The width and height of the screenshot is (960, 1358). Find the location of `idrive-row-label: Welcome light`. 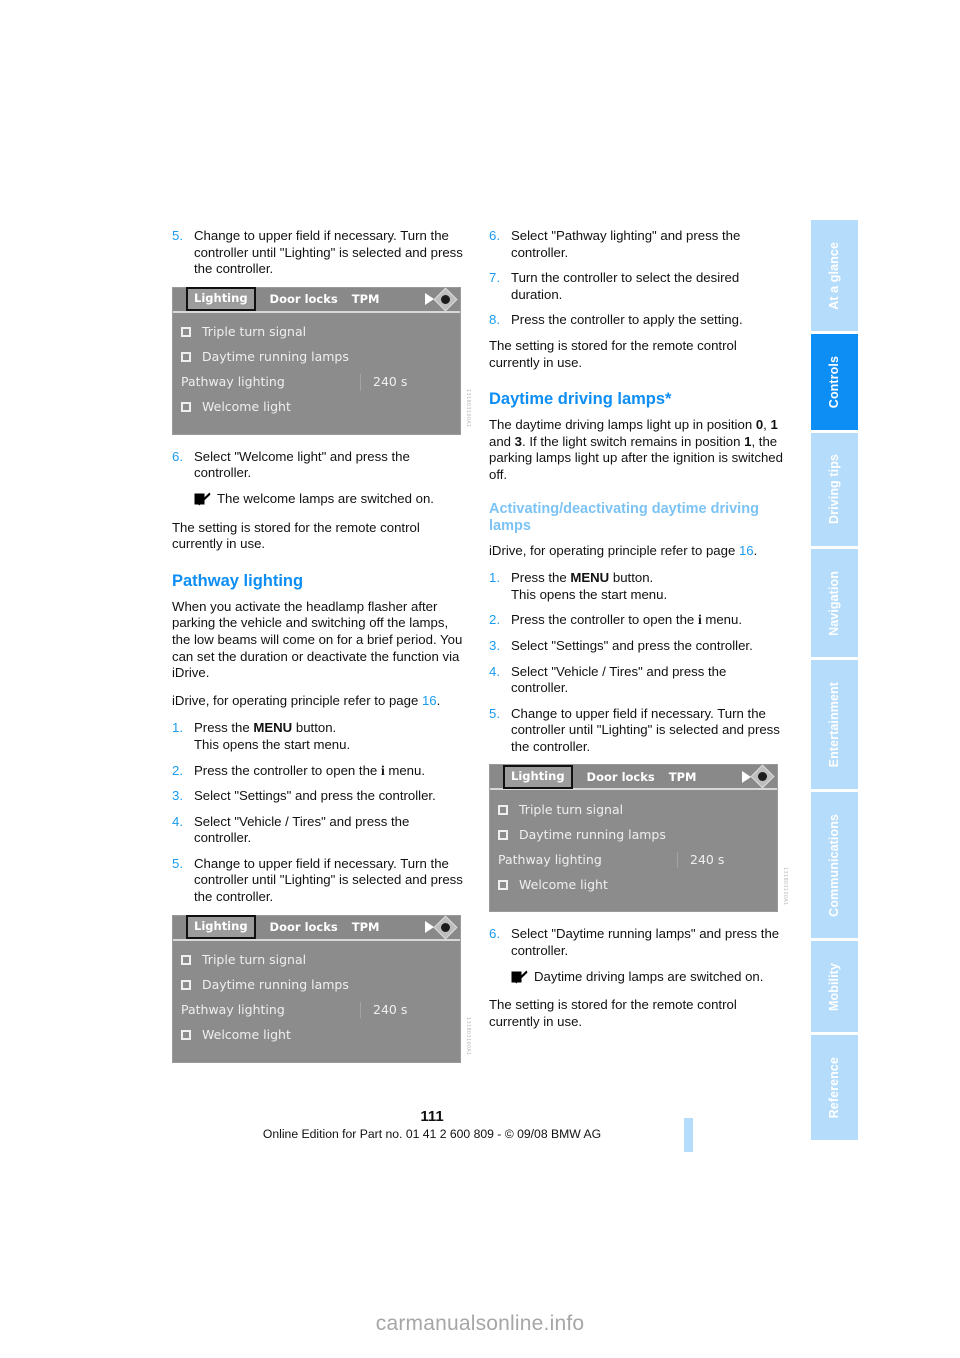

idrive-row-label: Welcome light is located at coordinates (563, 884).